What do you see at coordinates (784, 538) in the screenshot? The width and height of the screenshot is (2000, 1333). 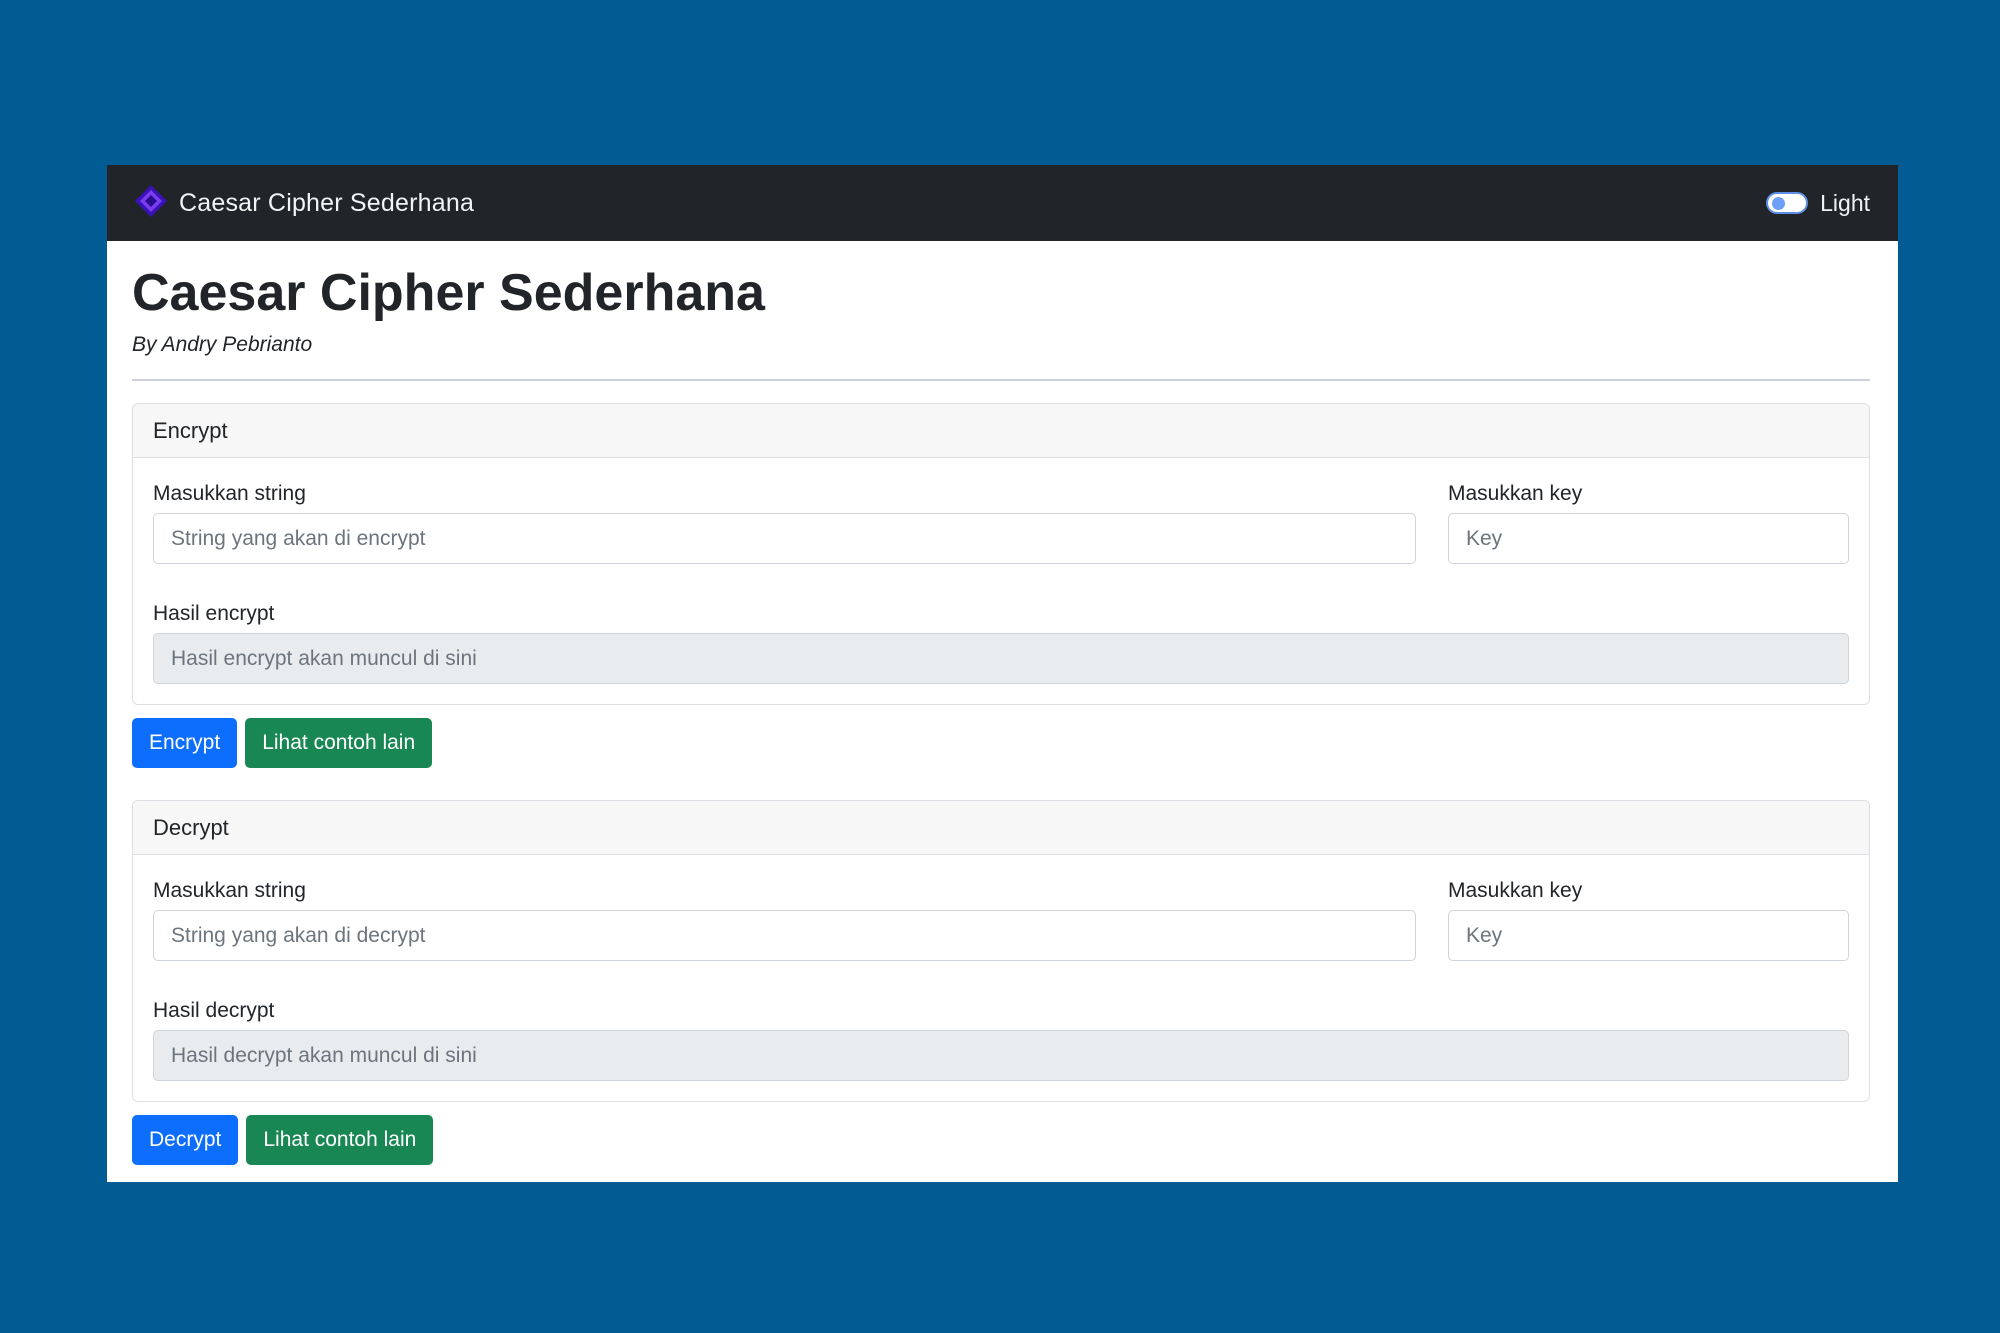 I see `encrypt-string-input` at bounding box center [784, 538].